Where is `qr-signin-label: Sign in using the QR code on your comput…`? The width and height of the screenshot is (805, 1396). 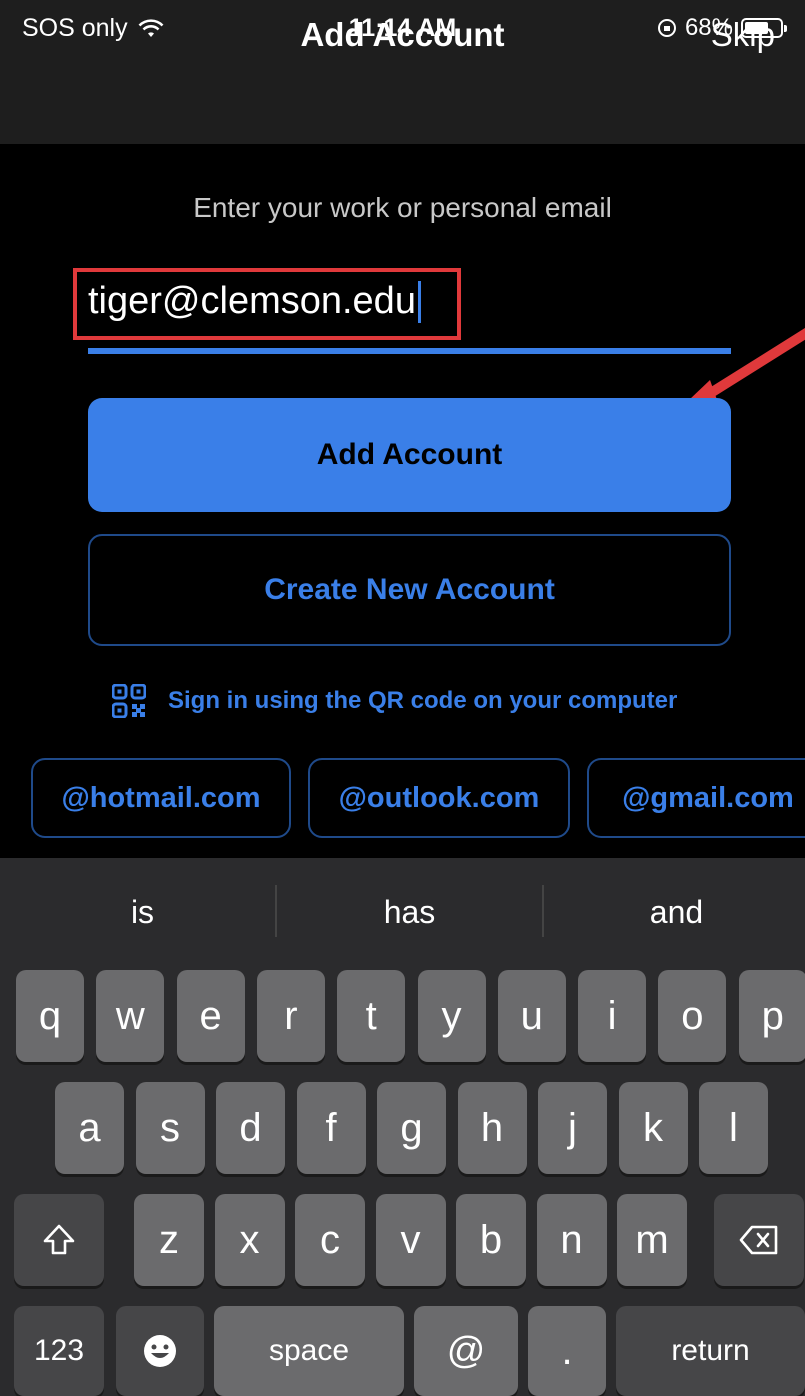 qr-signin-label: Sign in using the QR code on your comput… is located at coordinates (423, 700).